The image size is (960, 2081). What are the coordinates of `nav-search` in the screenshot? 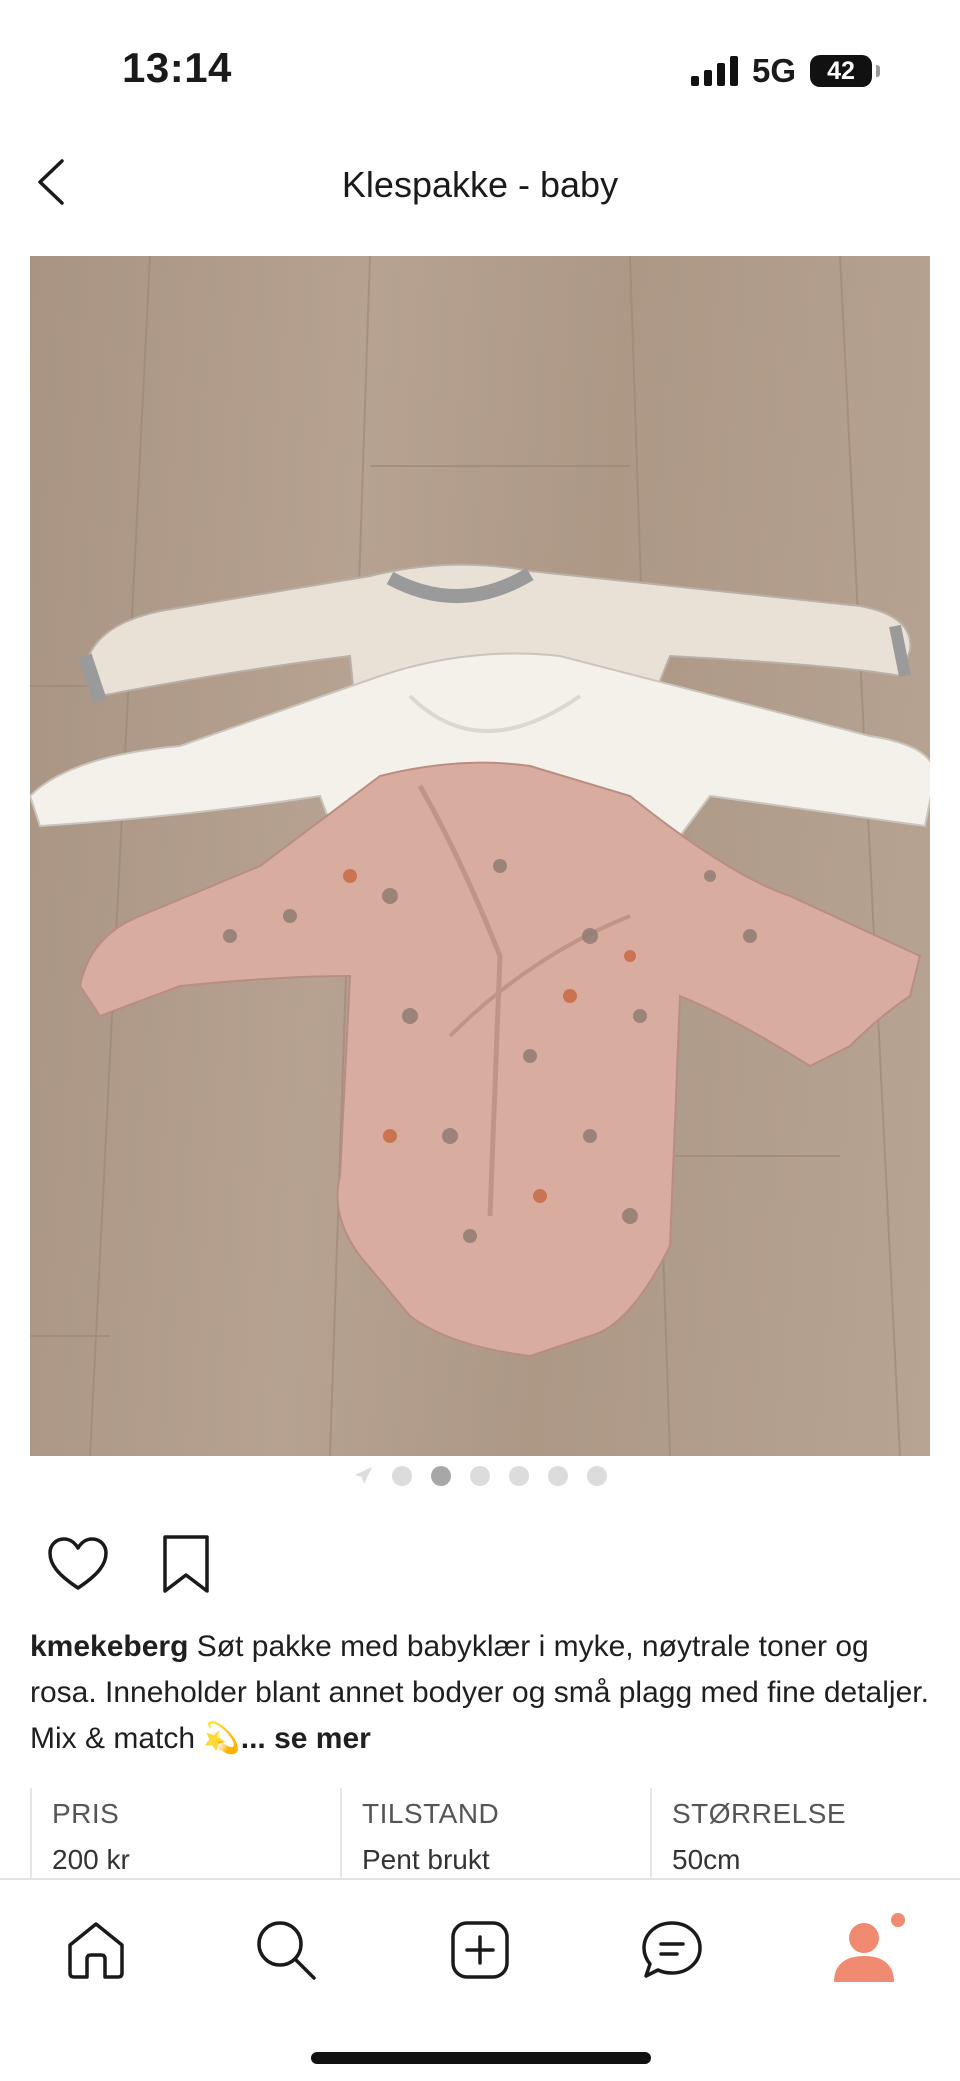 It's located at (286, 1950).